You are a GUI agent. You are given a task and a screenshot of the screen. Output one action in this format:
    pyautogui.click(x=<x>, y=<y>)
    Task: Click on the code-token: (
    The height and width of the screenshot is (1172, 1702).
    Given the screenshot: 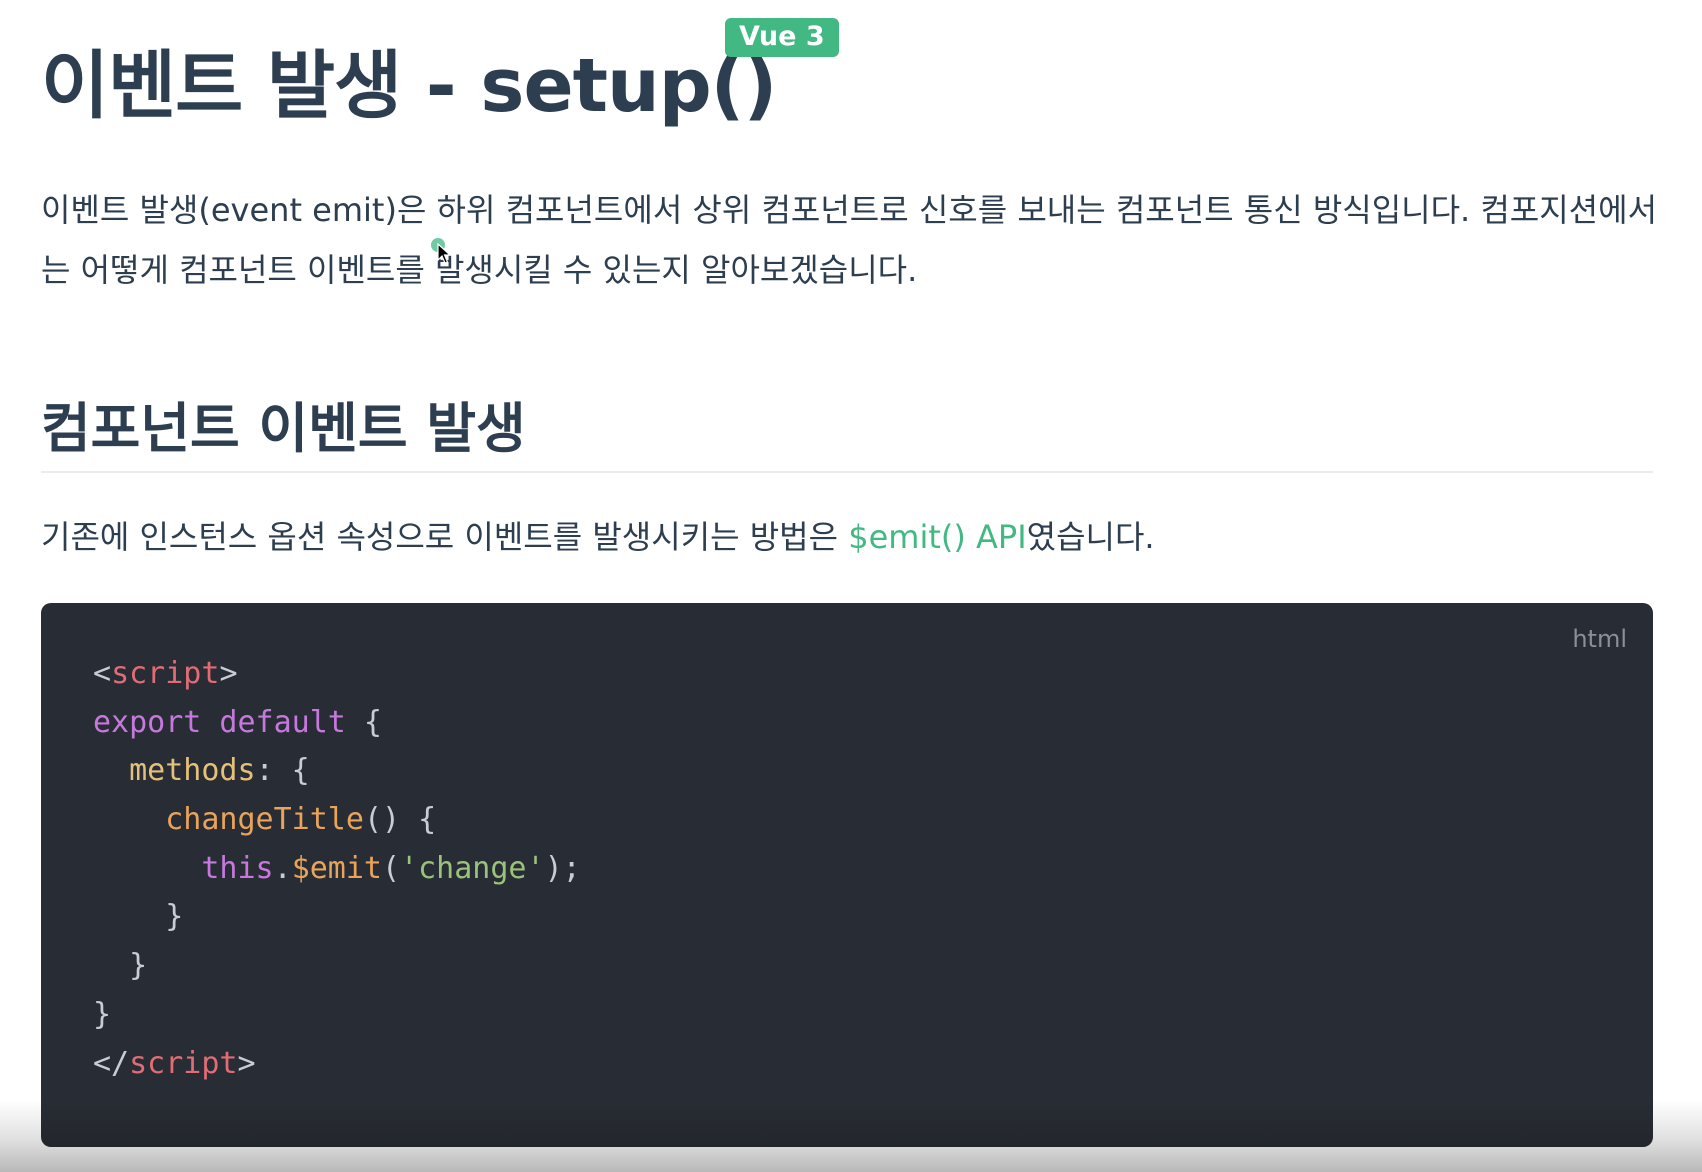 What is the action you would take?
    pyautogui.click(x=391, y=868)
    